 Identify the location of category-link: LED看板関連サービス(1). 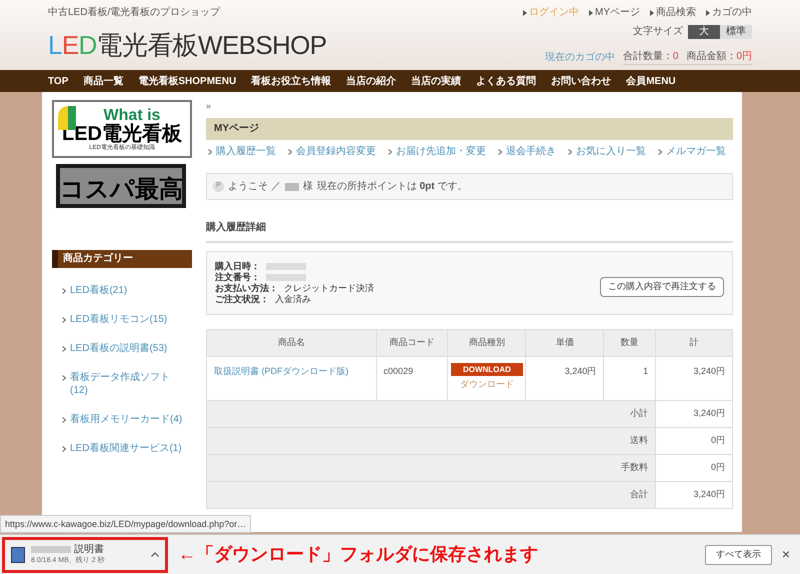
(129, 448).